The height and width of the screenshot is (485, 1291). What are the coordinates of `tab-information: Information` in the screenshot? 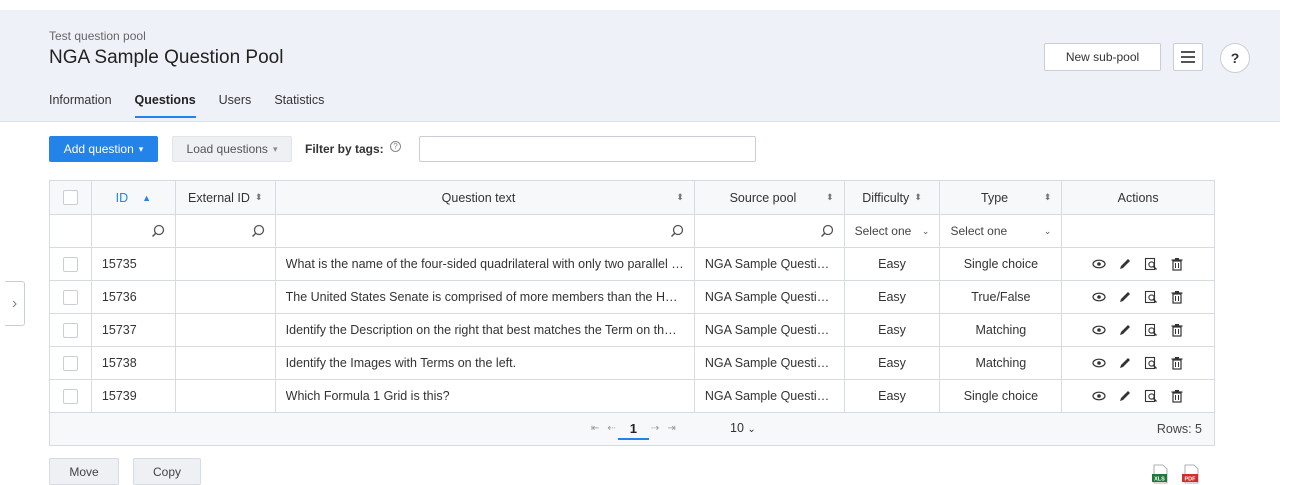 It's located at (80, 105).